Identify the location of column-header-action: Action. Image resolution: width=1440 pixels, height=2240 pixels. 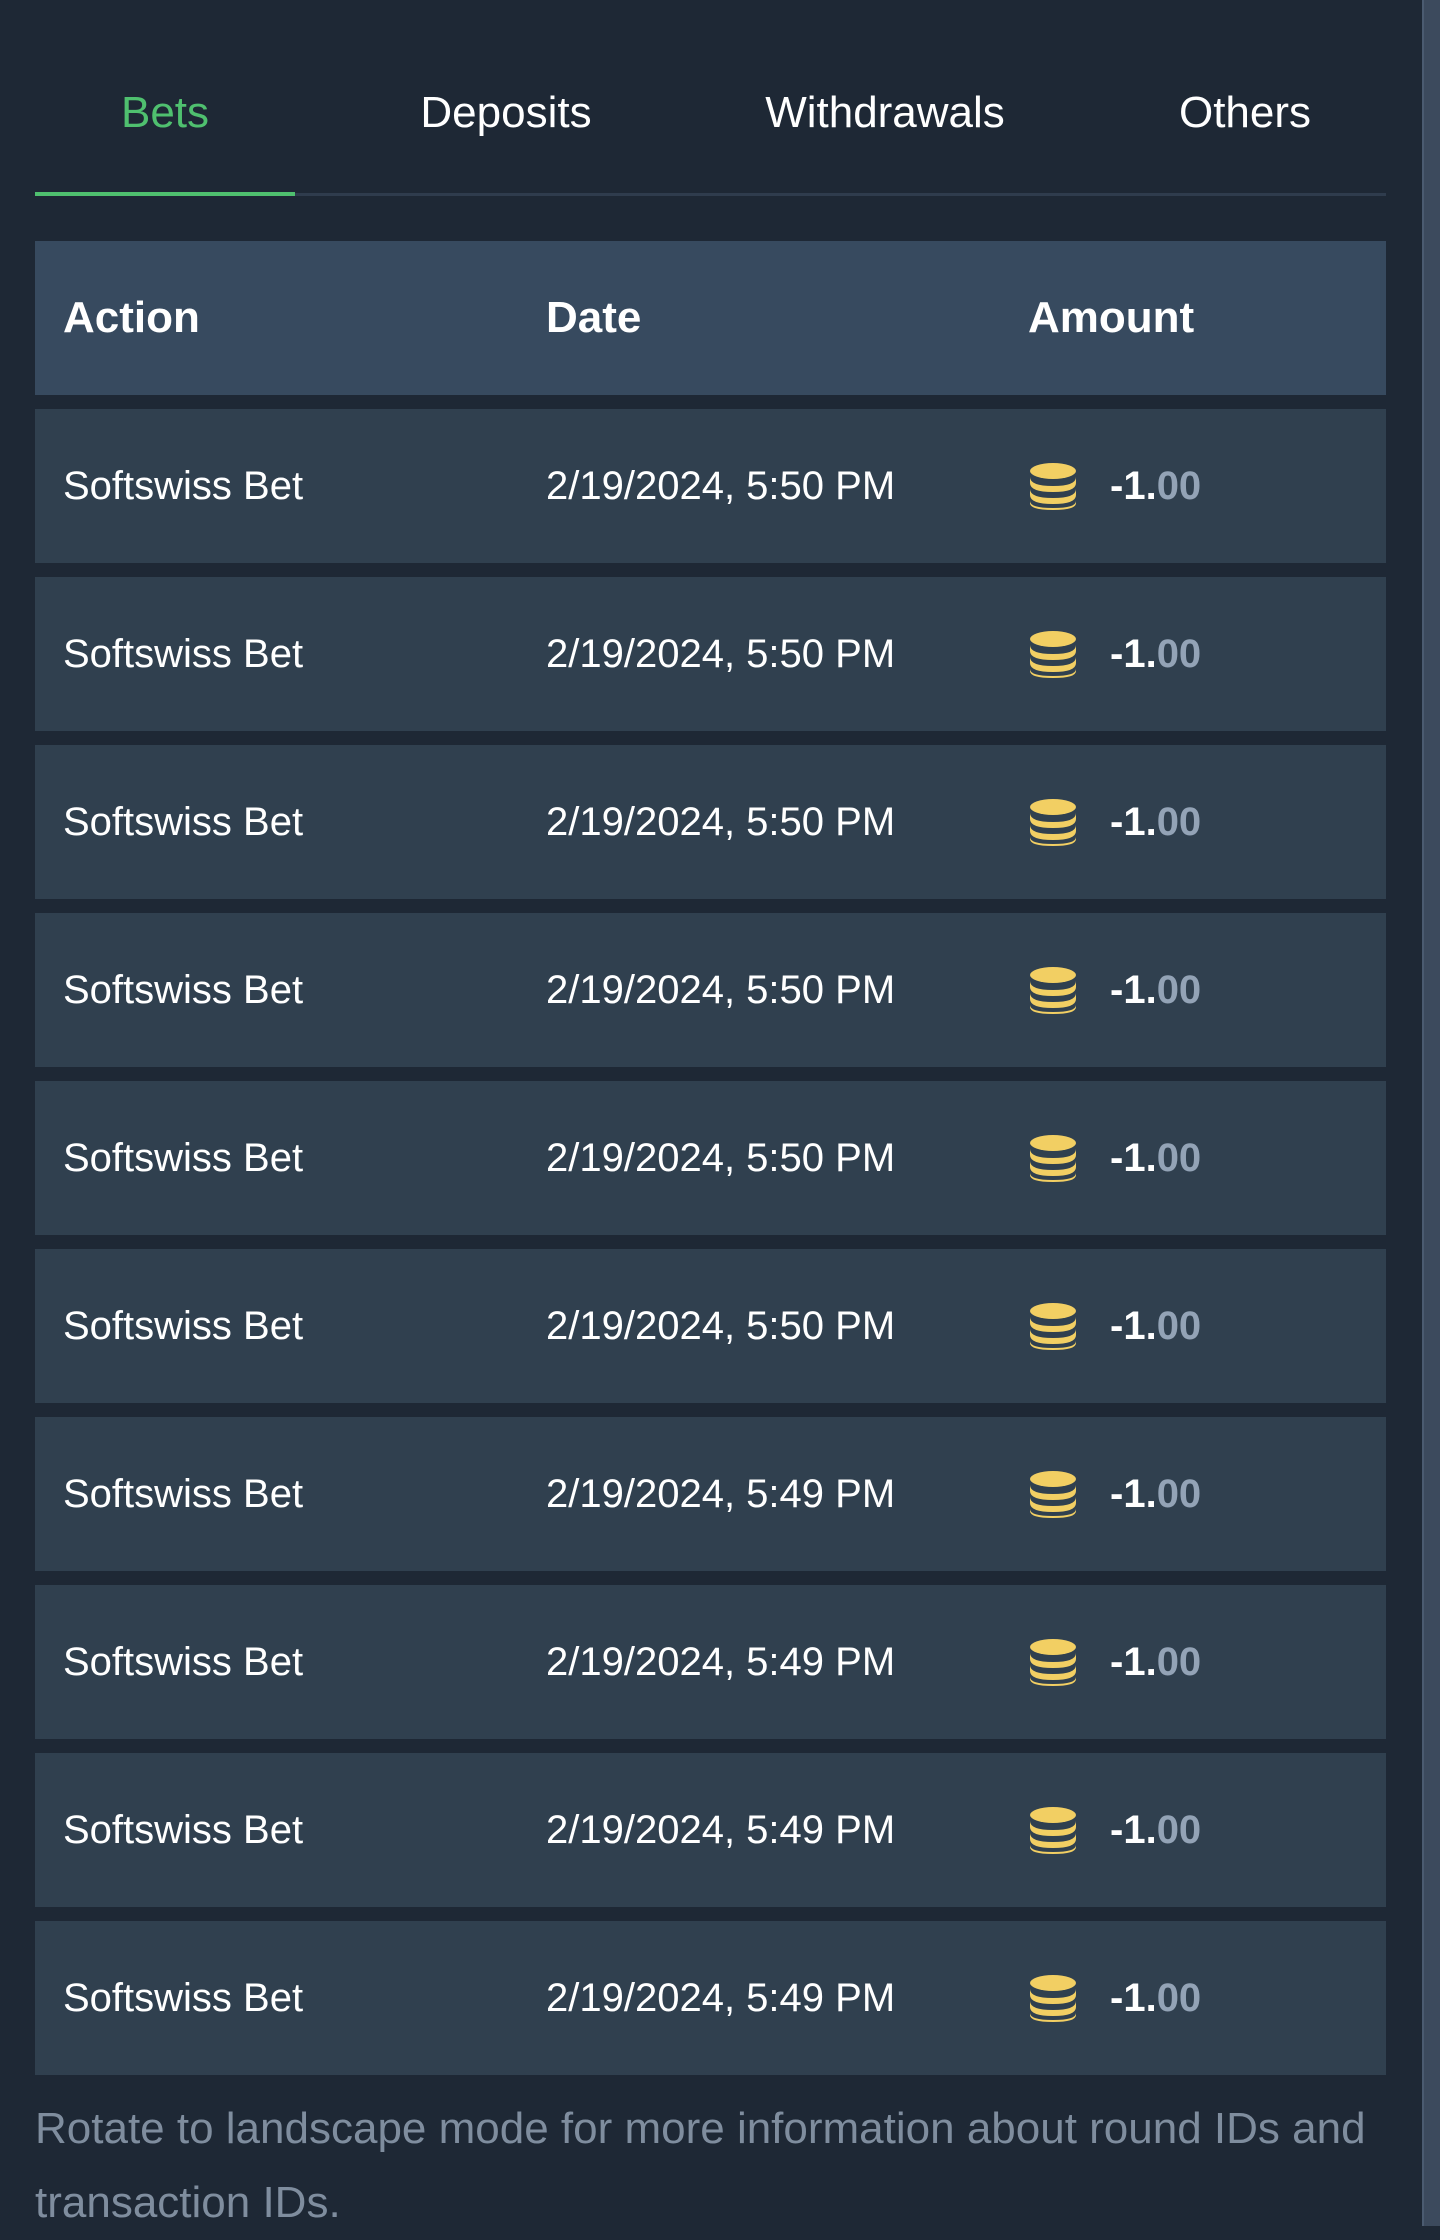
(131, 317).